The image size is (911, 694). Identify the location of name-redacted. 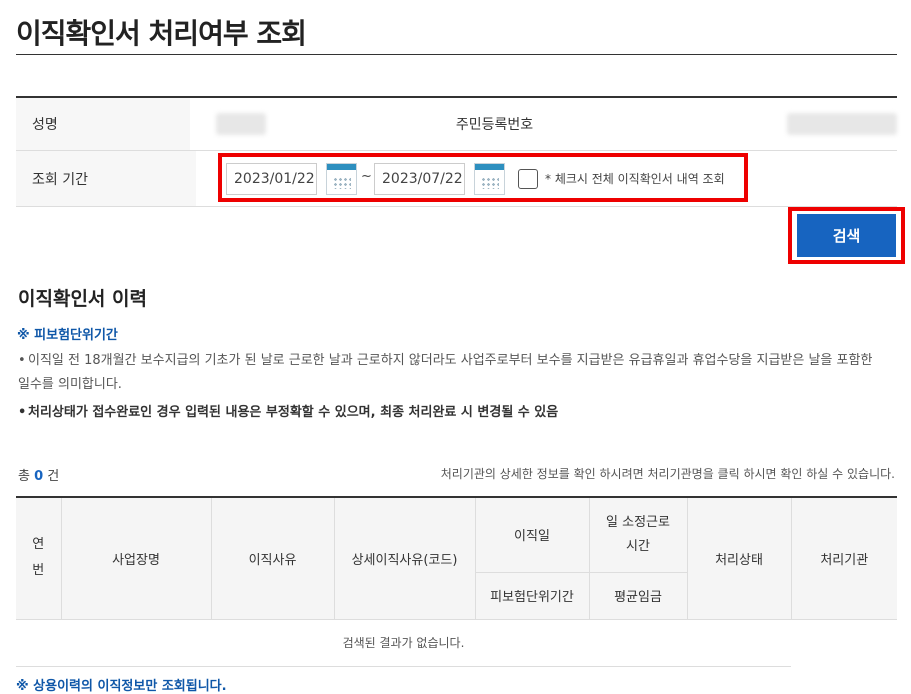
(241, 124).